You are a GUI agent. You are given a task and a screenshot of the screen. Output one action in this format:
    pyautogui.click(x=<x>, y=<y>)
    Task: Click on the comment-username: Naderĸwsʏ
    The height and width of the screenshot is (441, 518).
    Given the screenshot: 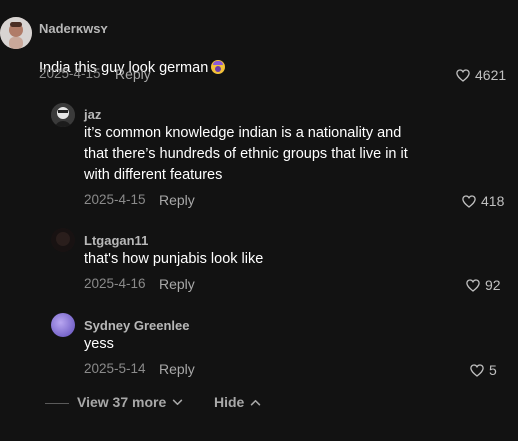 What is the action you would take?
    pyautogui.click(x=73, y=28)
    